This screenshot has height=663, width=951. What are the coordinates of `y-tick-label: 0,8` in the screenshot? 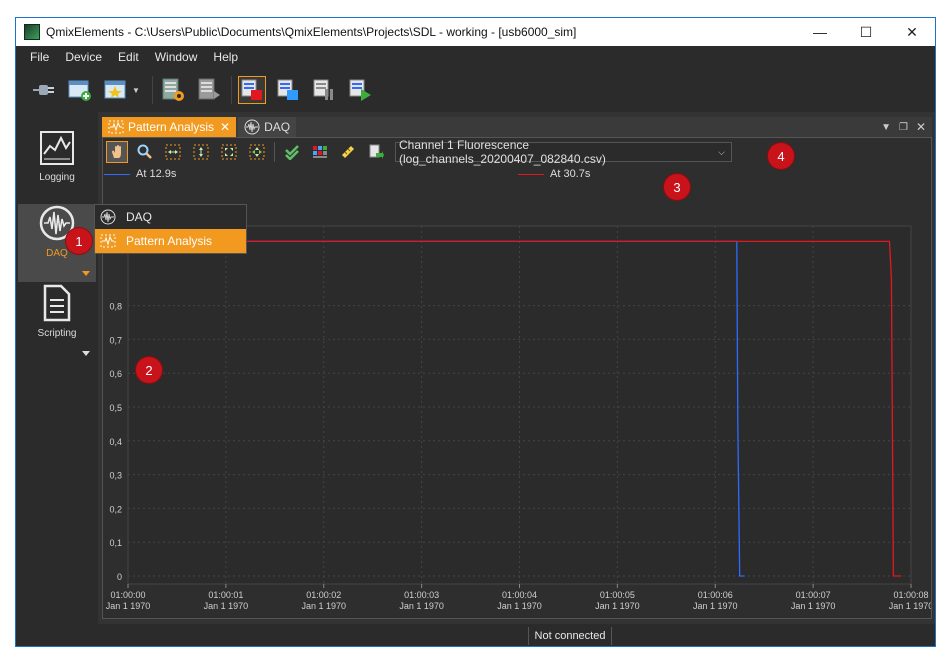 It's located at (115, 307).